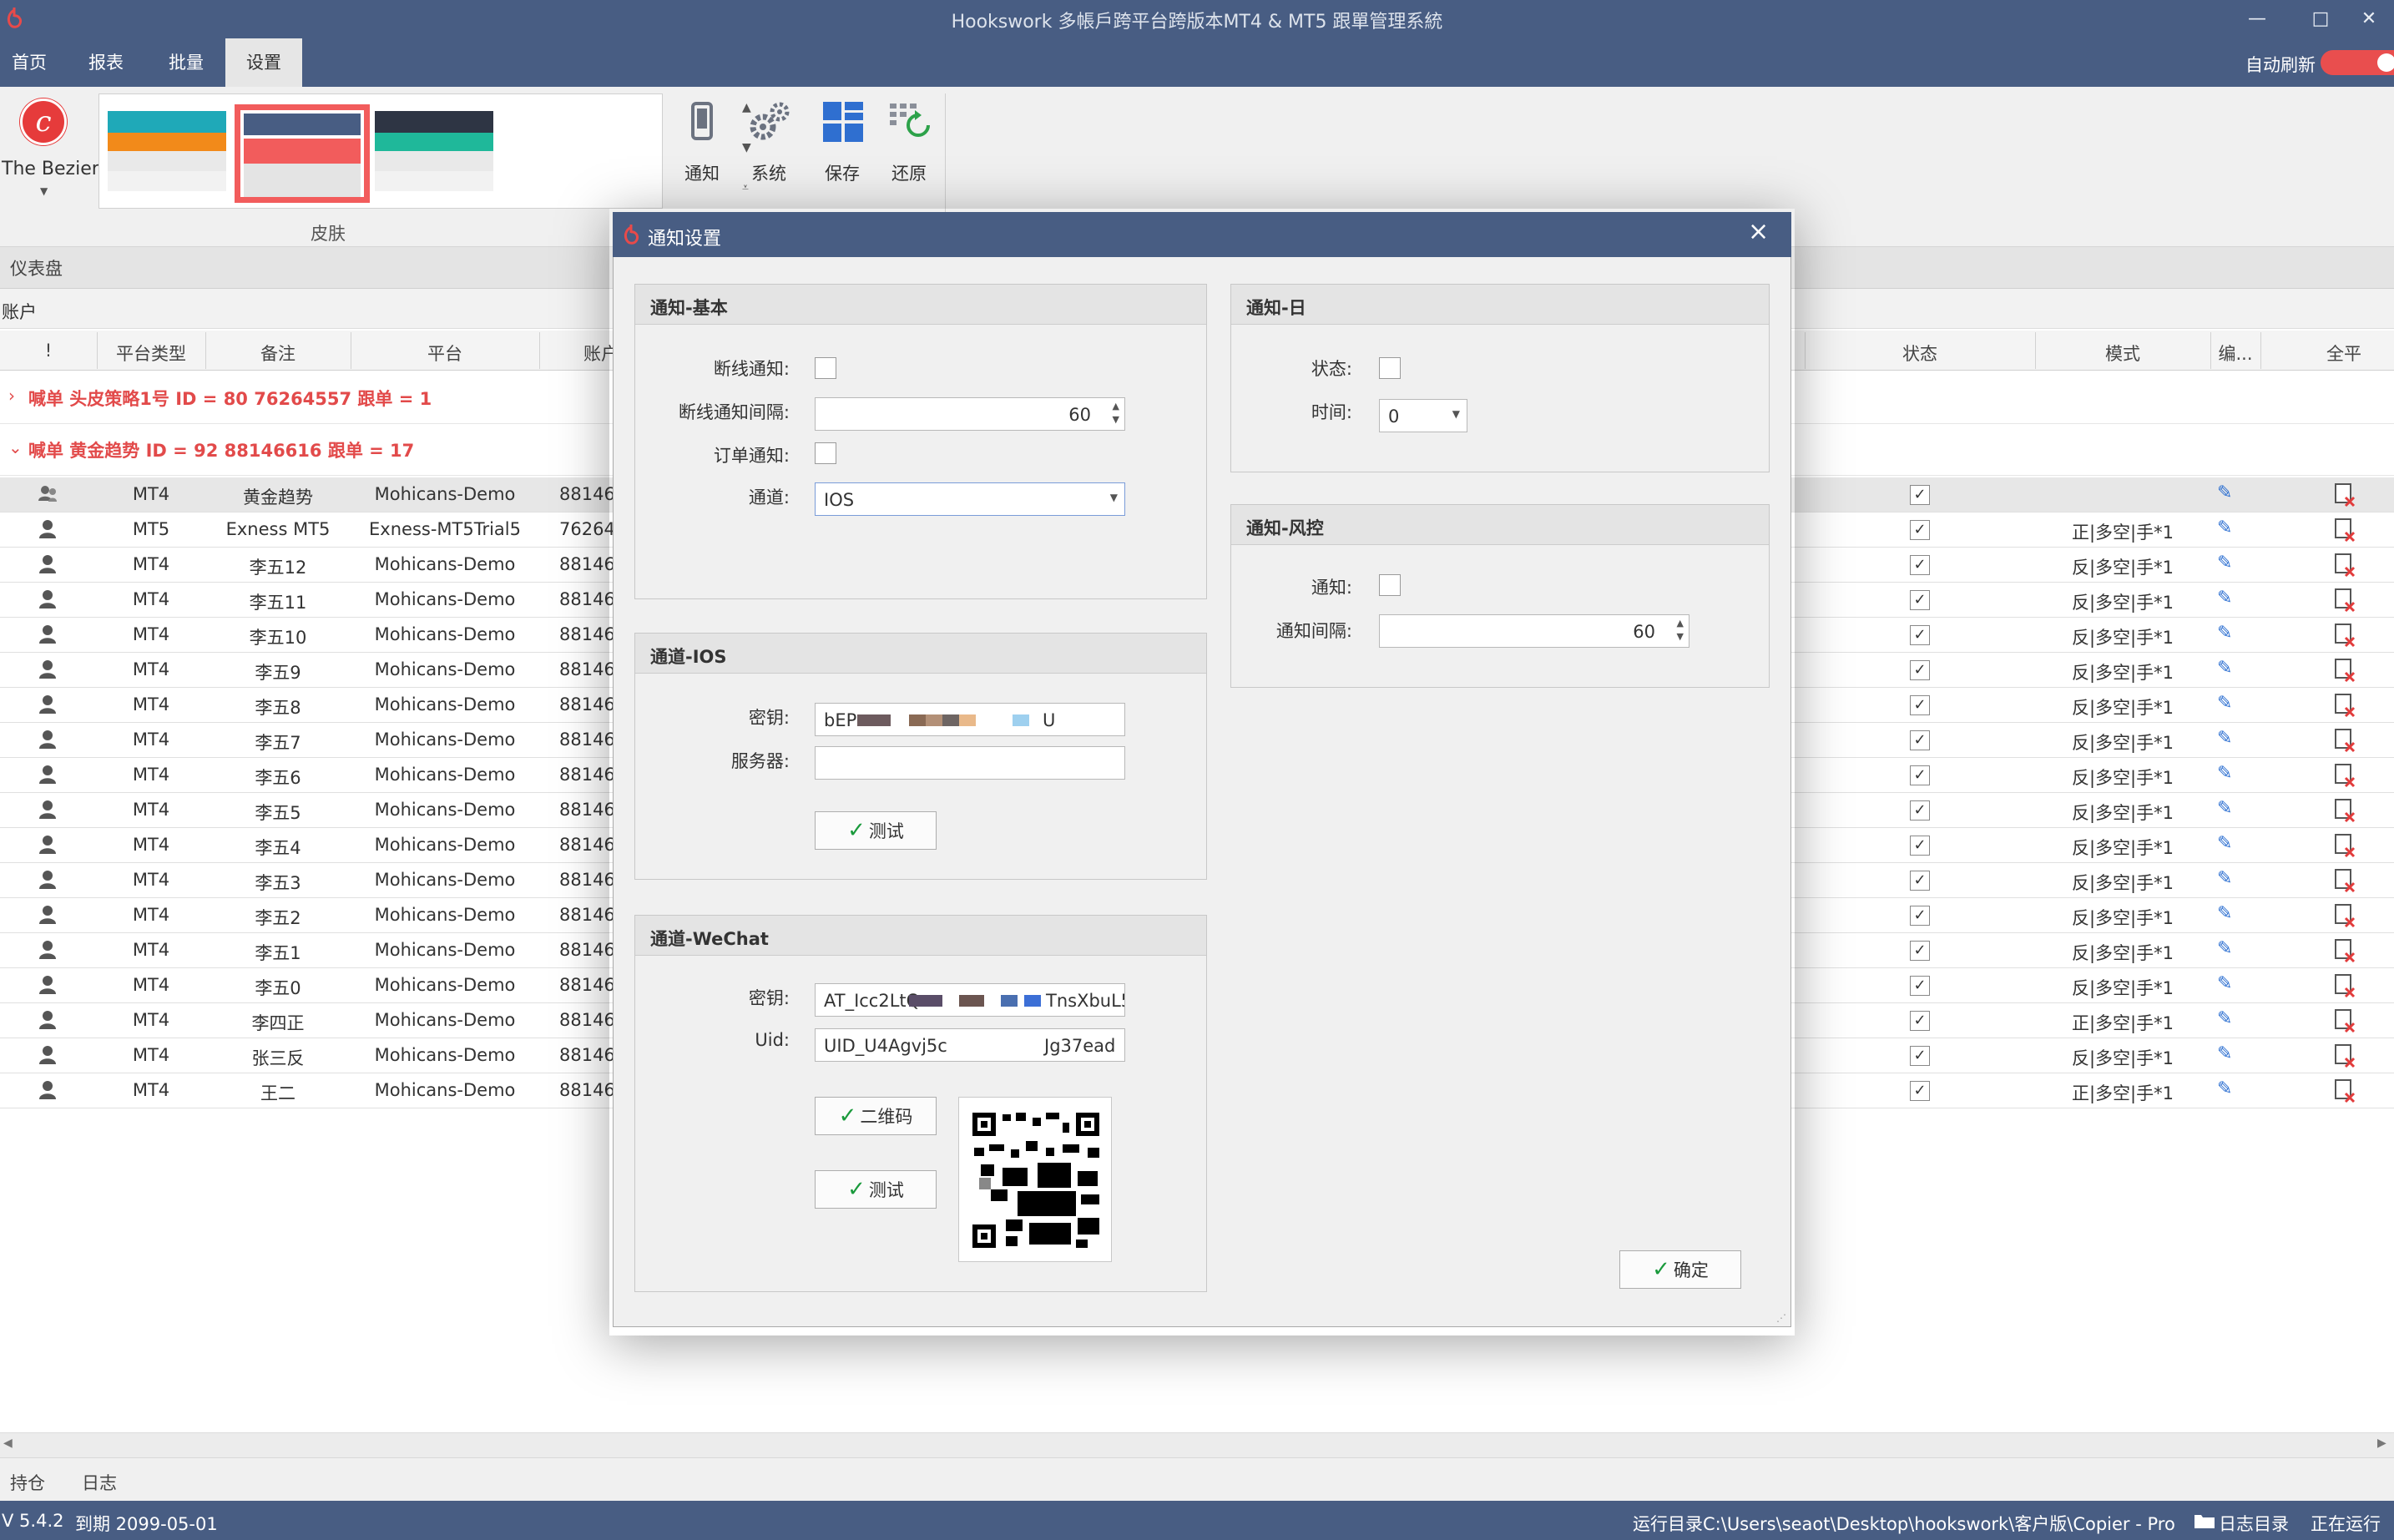 This screenshot has width=2394, height=1540. Describe the element at coordinates (50, 169) in the screenshot. I see `theme-name: The Bezier` at that location.